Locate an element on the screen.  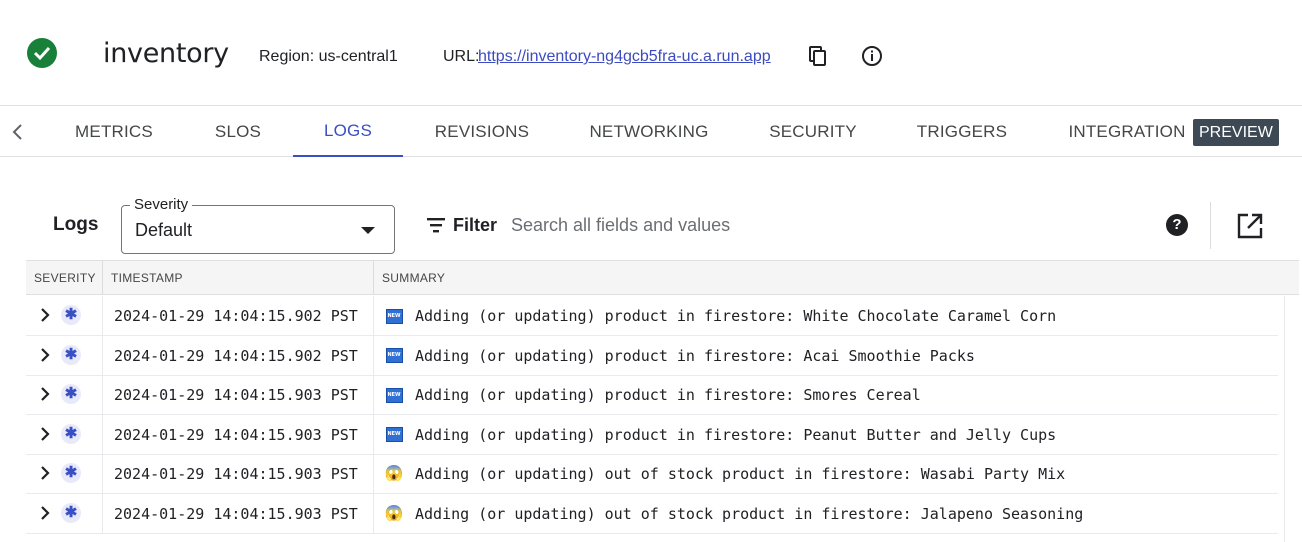
service-name: inventory is located at coordinates (166, 53).